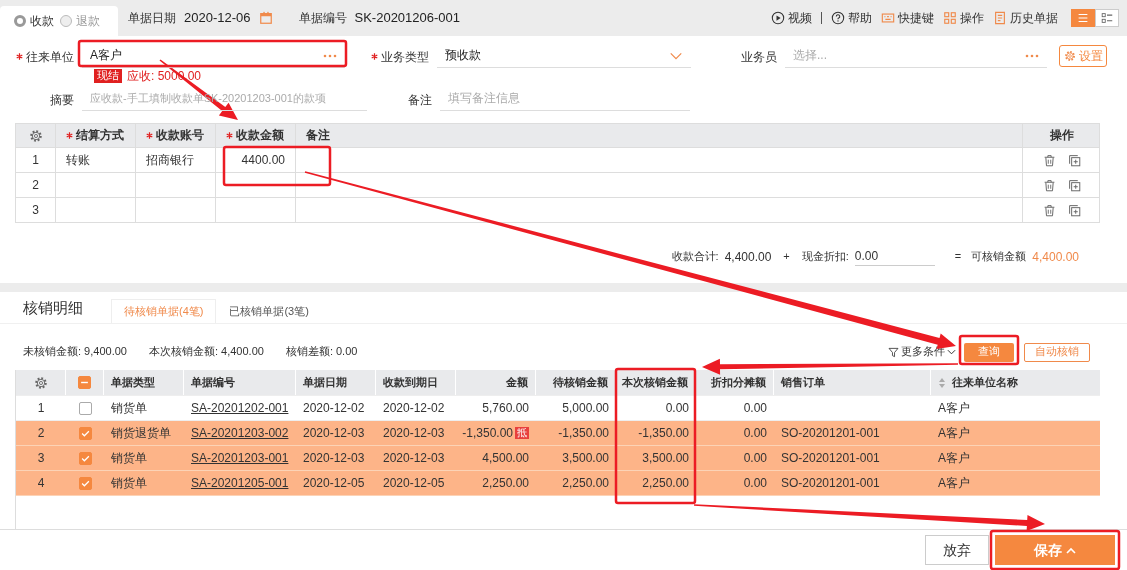  I want to click on total-label: 可核销金额, so click(999, 257).